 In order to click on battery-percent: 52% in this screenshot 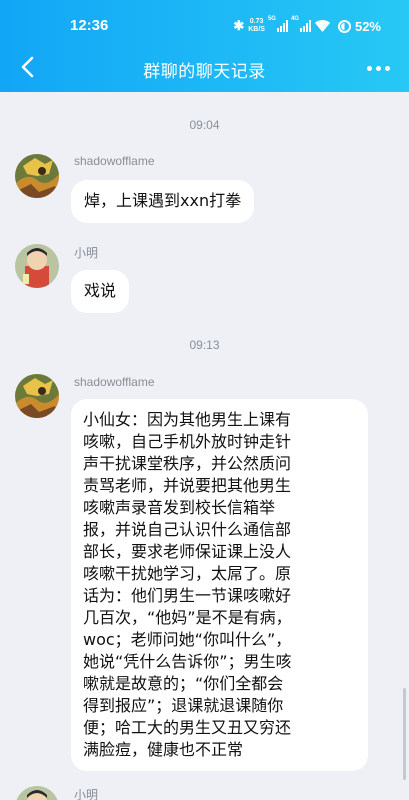, I will do `click(367, 26)`.